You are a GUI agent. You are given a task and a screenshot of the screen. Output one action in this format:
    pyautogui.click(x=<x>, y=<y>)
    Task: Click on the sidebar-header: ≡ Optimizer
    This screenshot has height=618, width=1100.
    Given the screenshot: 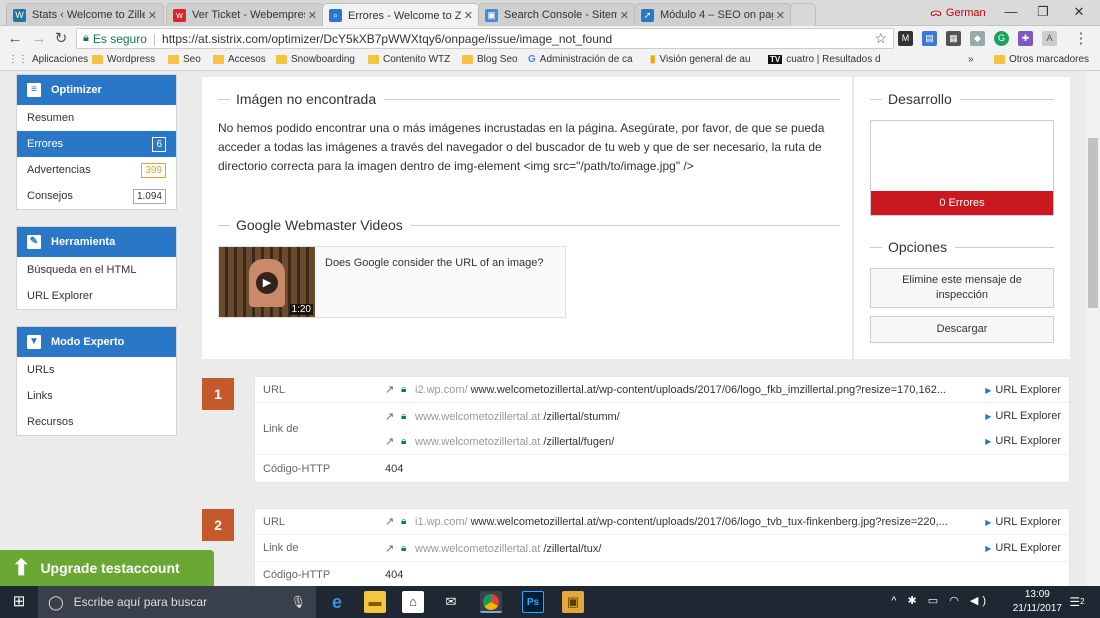 What is the action you would take?
    pyautogui.click(x=96, y=90)
    